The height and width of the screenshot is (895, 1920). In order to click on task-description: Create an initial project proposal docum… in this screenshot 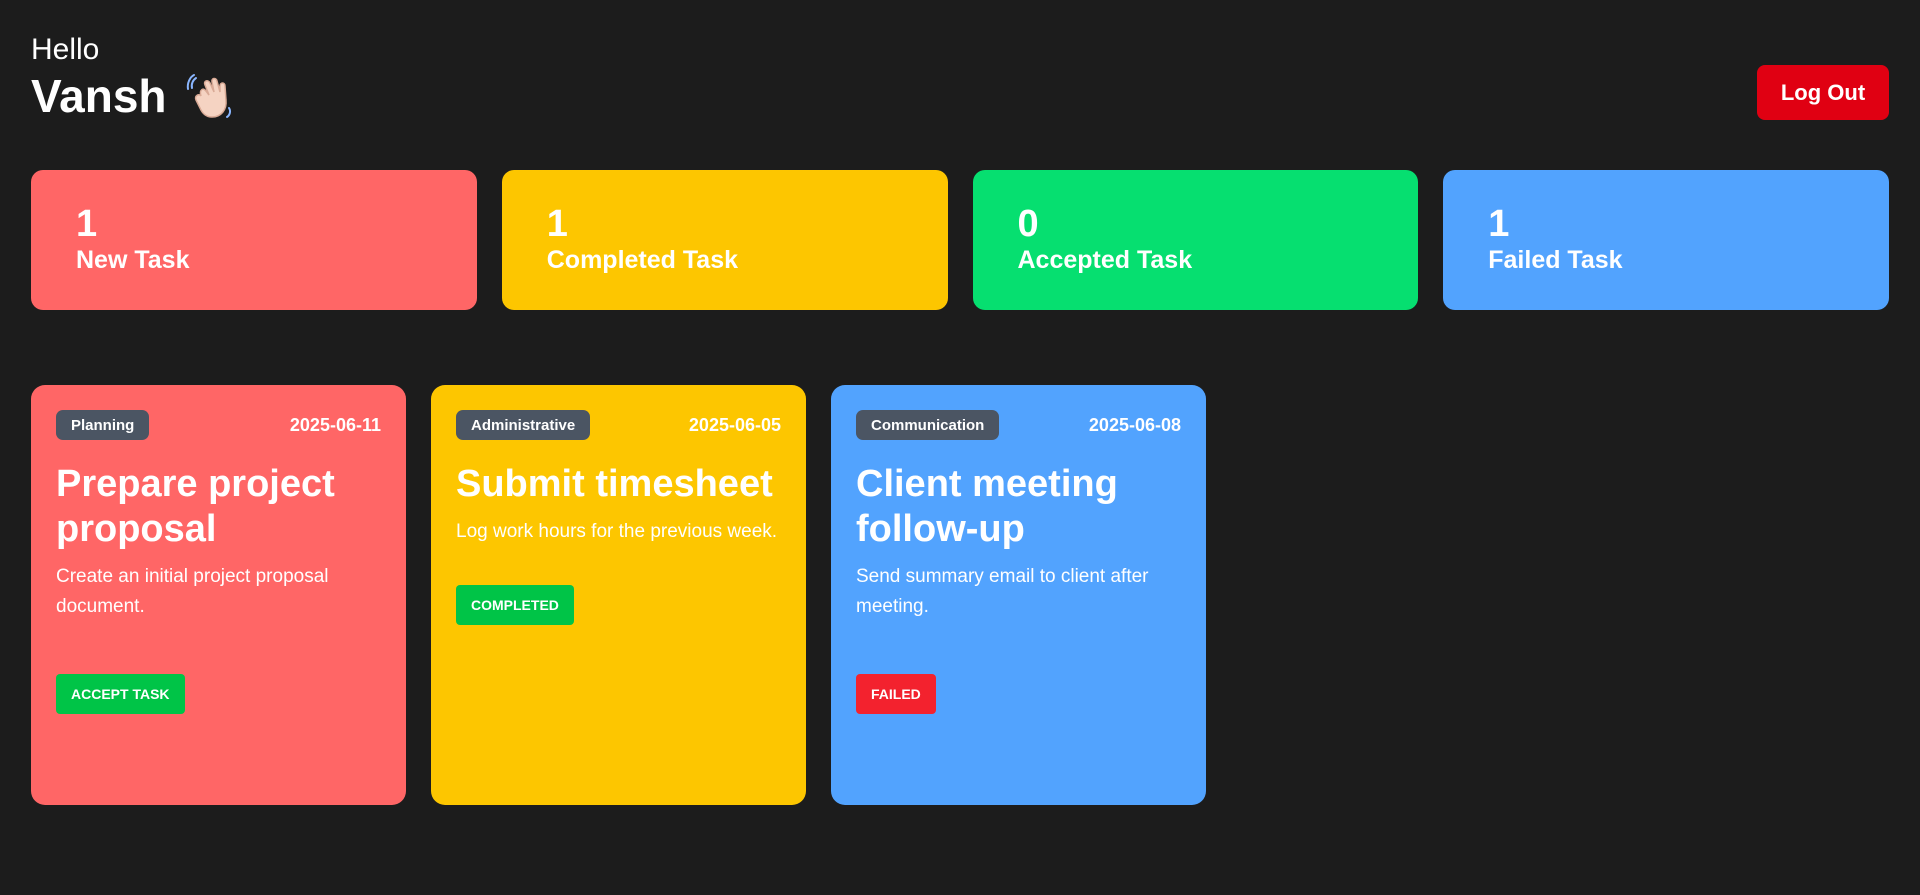, I will do `click(192, 591)`.